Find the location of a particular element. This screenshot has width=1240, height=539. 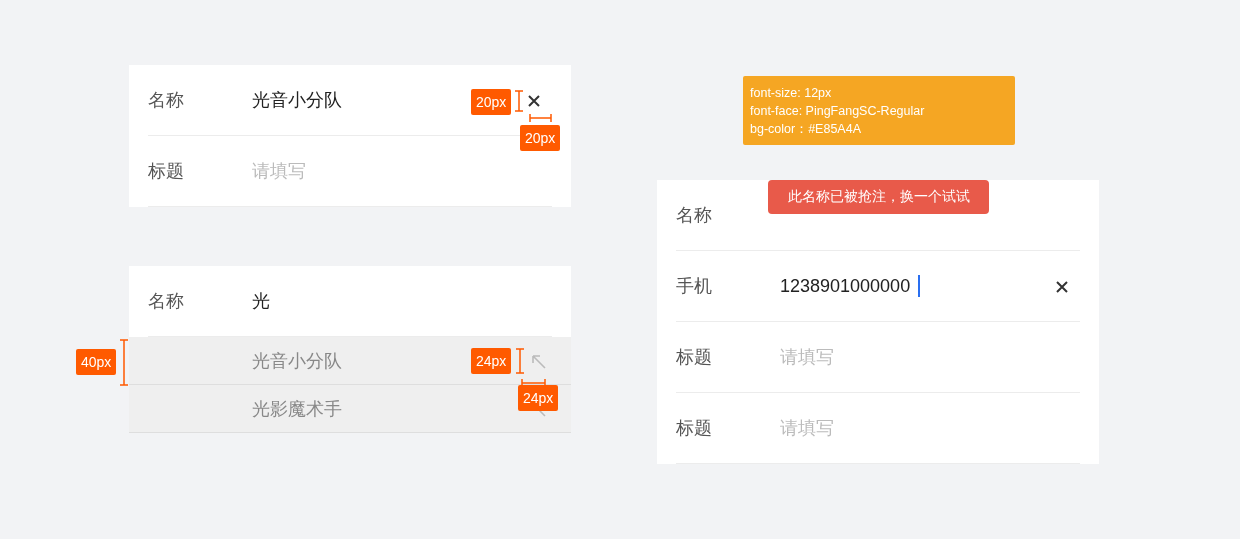

spec-text: font-face: PingFangSC-Regular is located at coordinates (838, 111).